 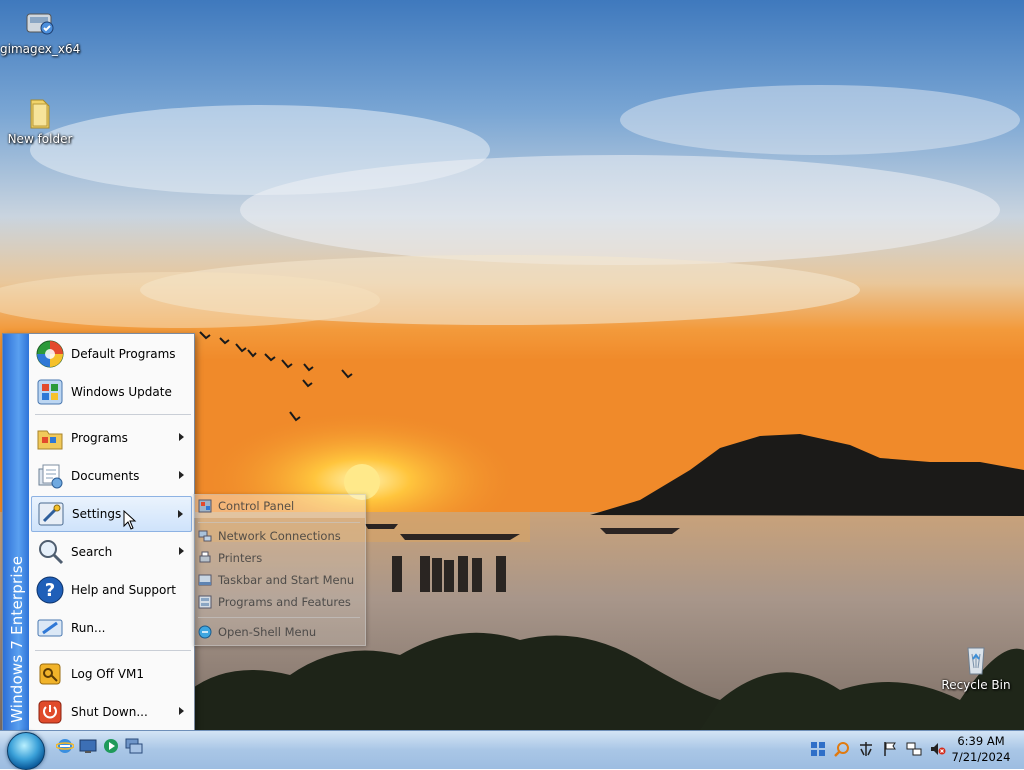 I want to click on menu-item-label: Help and Support, so click(x=123, y=590).